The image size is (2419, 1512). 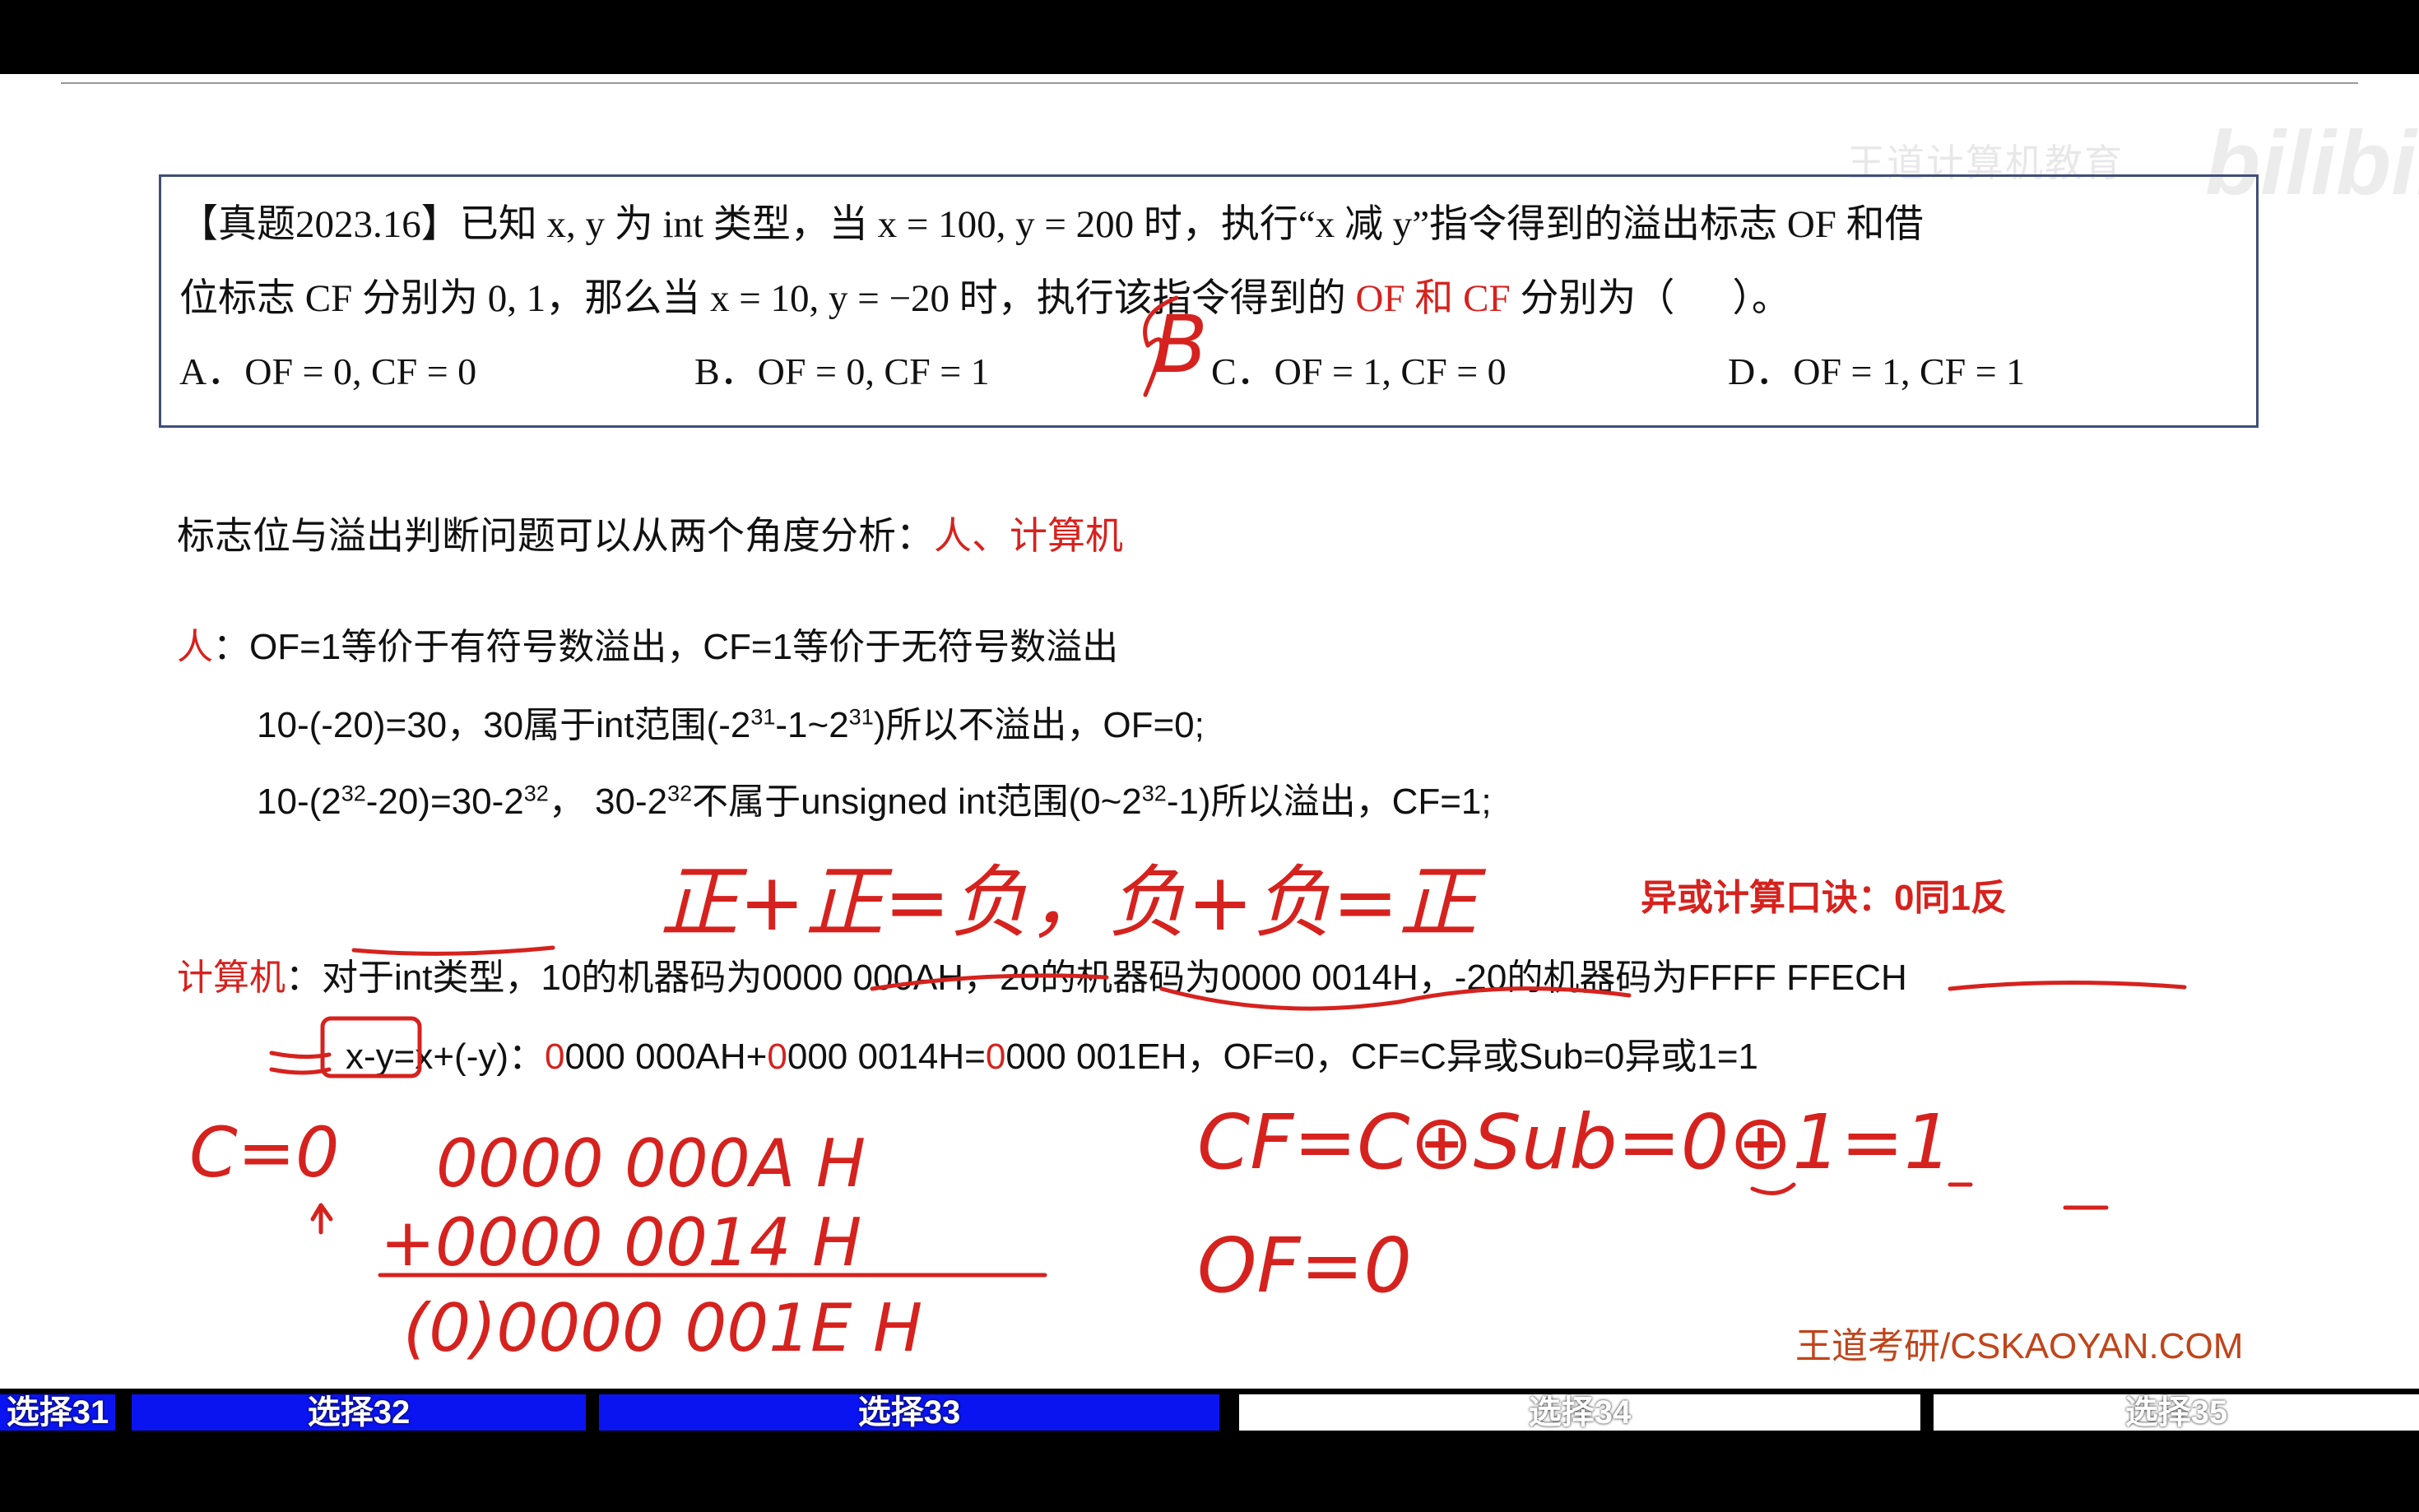 What do you see at coordinates (371, 1047) in the screenshot?
I see `box-x-y` at bounding box center [371, 1047].